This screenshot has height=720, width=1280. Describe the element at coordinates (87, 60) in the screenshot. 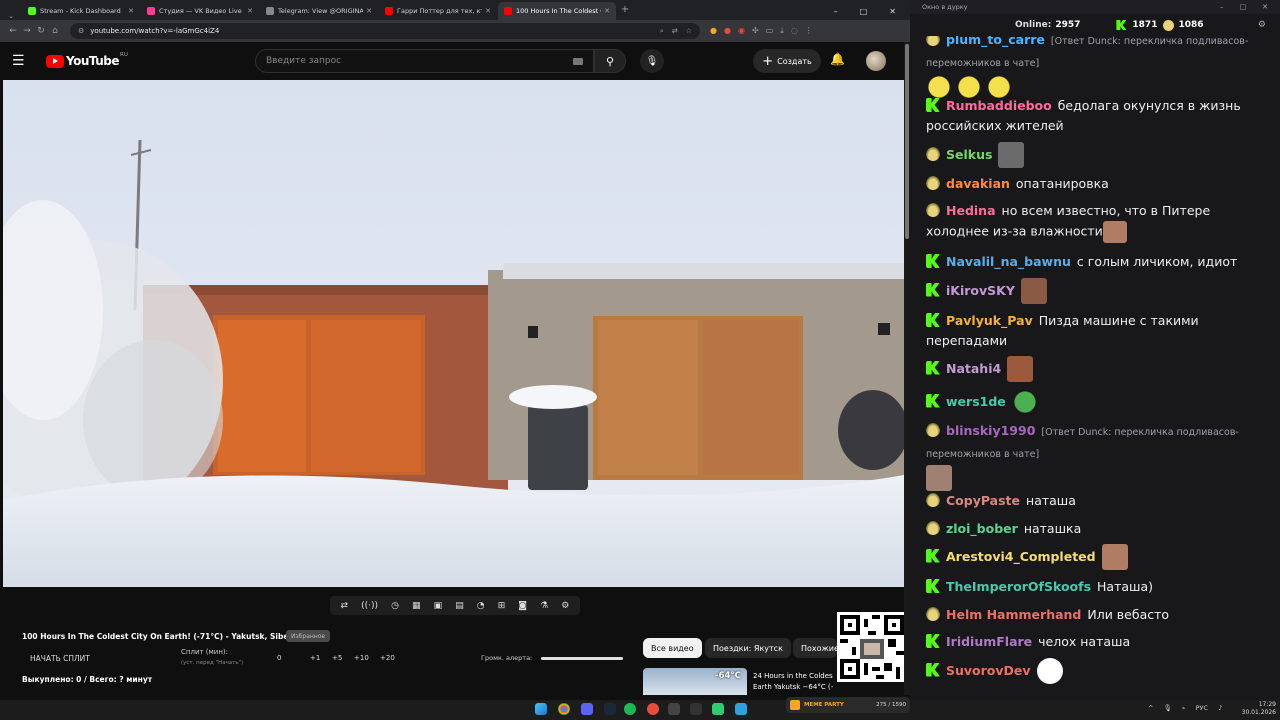

I see `youtube-logo: YouTube RU` at that location.